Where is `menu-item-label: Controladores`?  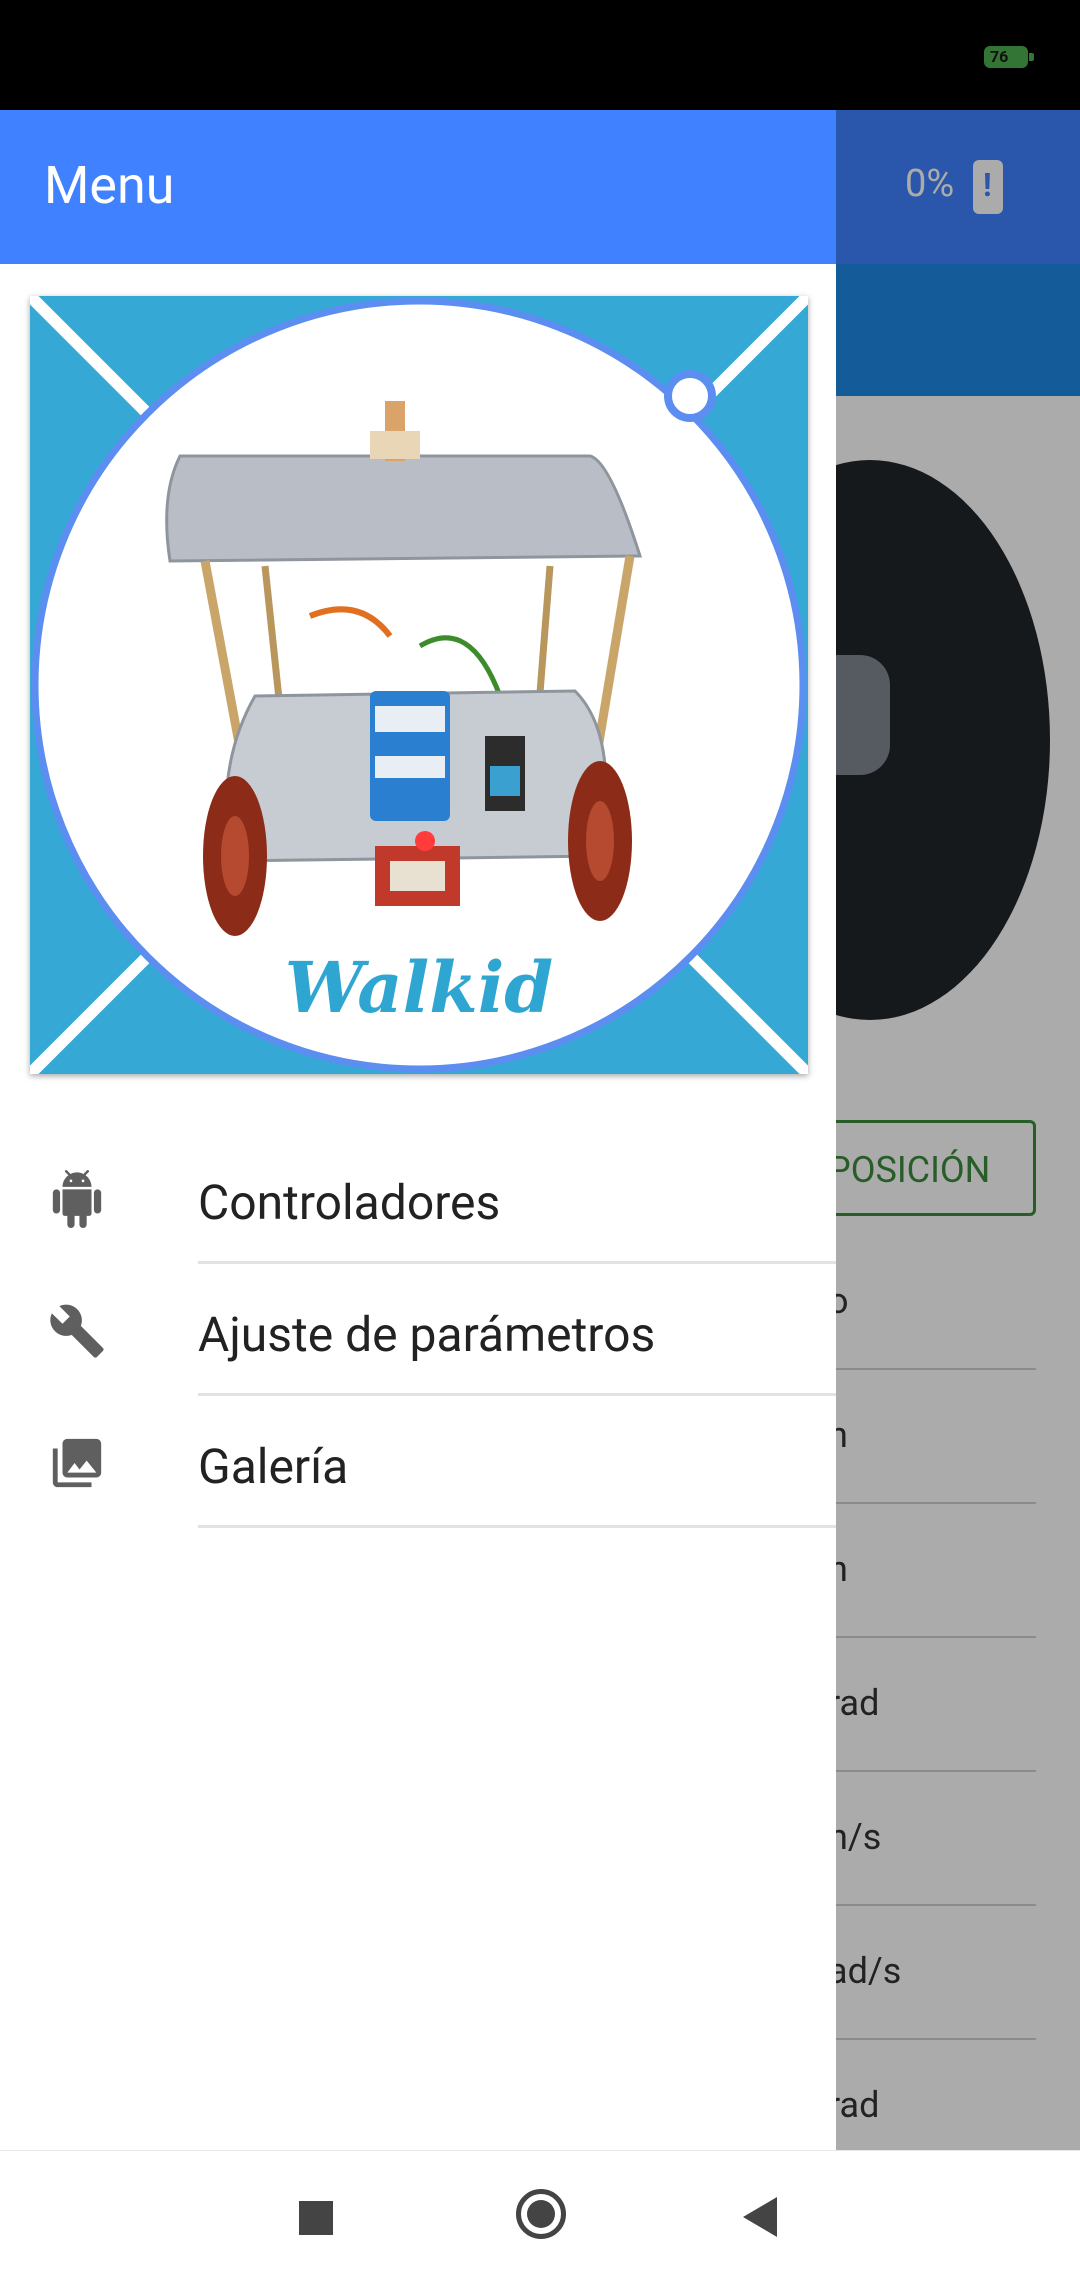
menu-item-label: Controladores is located at coordinates (349, 1202).